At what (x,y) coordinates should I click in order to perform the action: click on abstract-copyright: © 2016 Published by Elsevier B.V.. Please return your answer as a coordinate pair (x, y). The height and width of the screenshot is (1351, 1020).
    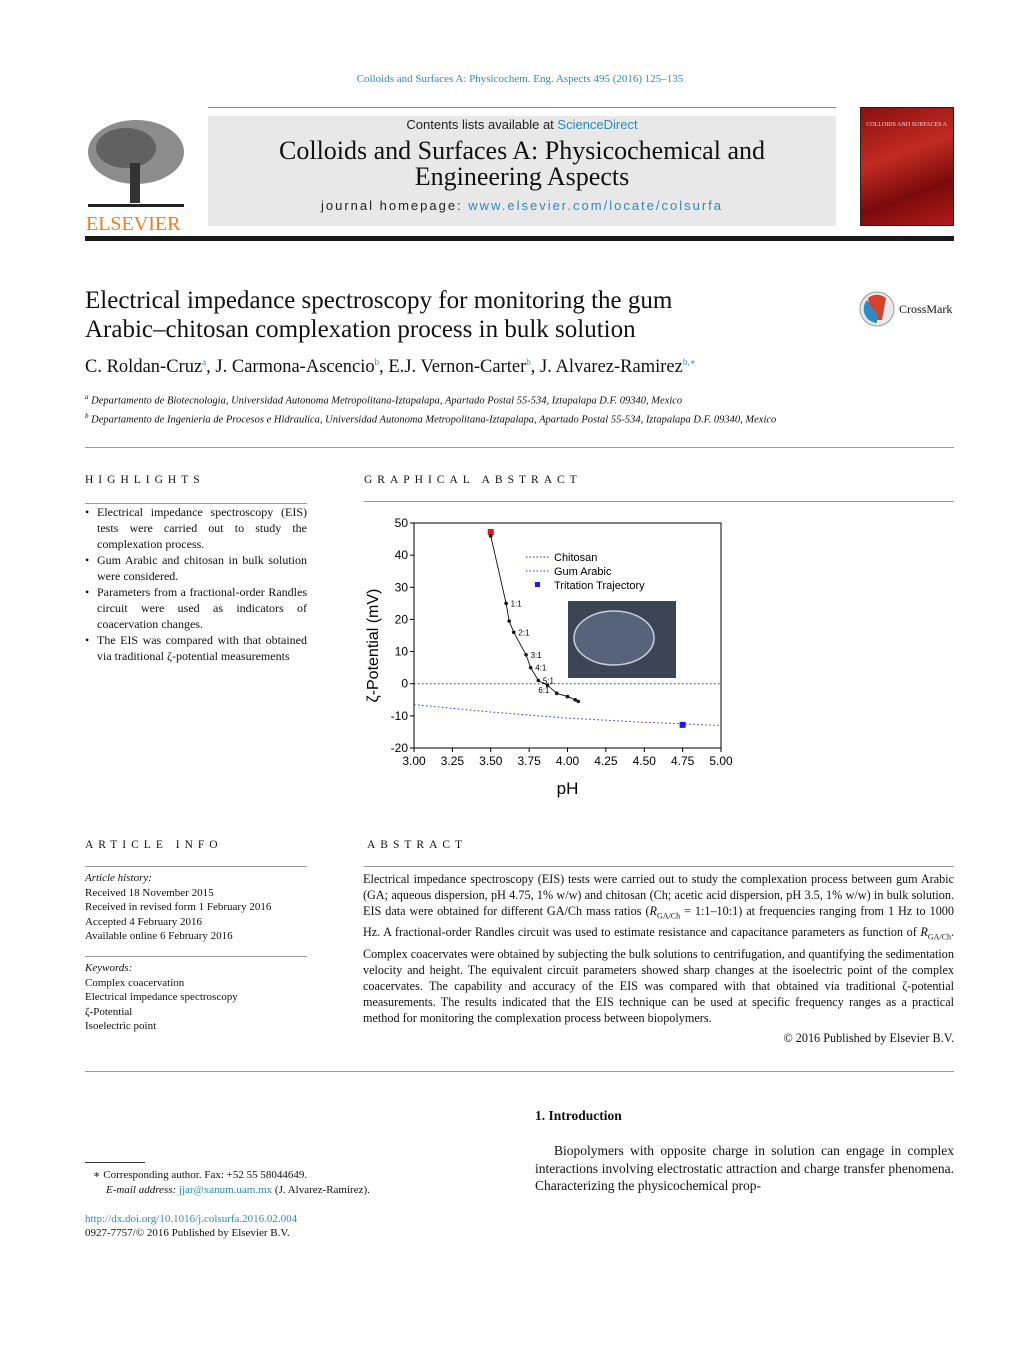
    Looking at the image, I should click on (868, 1038).